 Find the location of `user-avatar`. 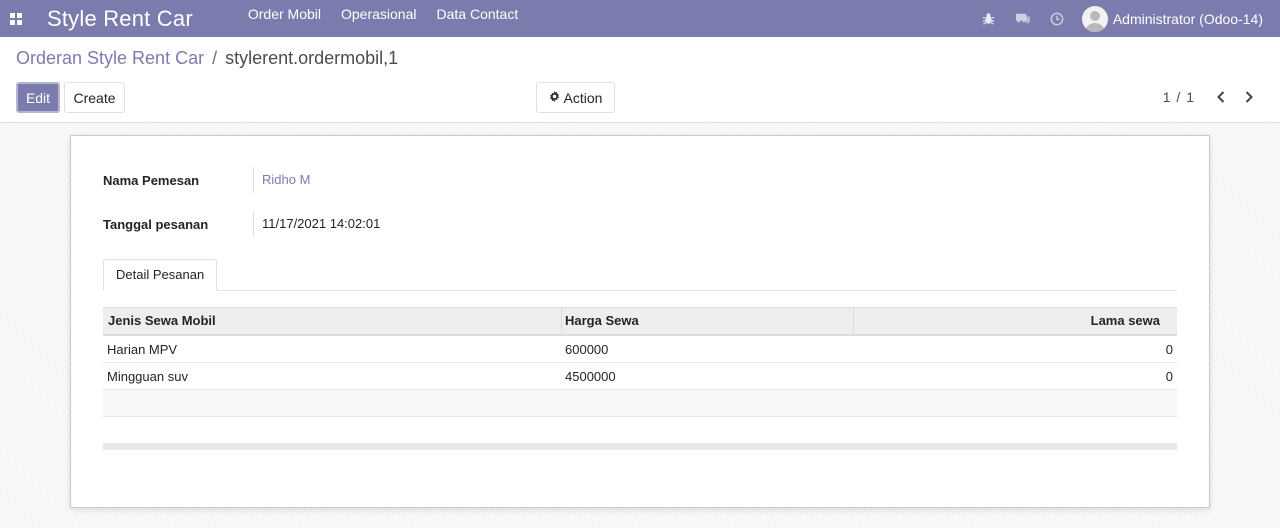

user-avatar is located at coordinates (1094, 18).